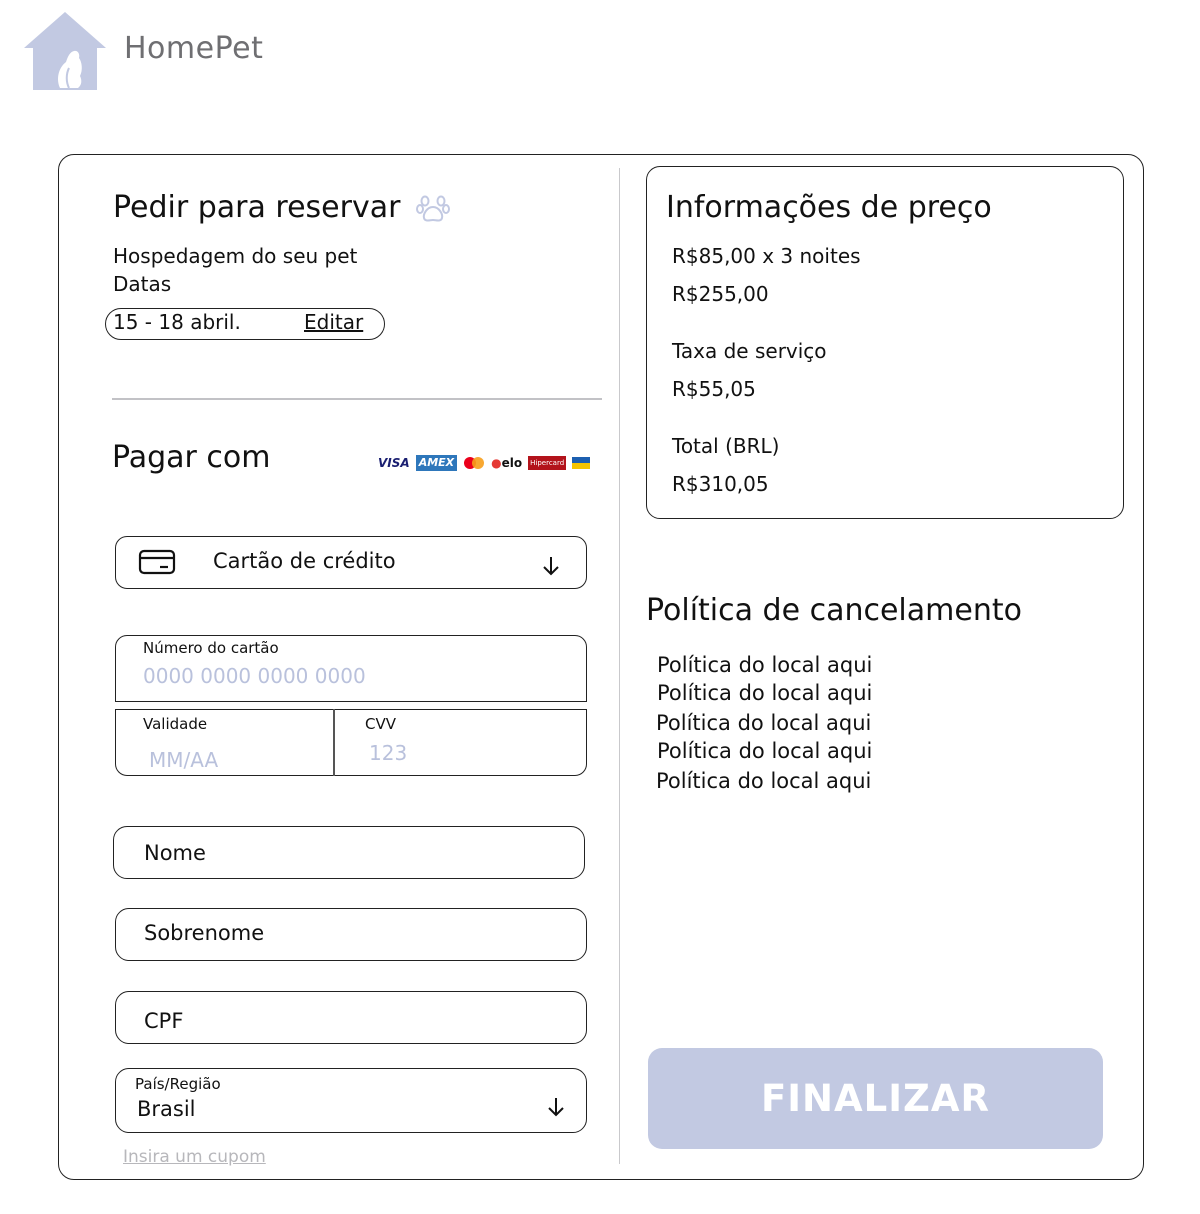 This screenshot has width=1200, height=1214. I want to click on payment-method-value: Cartão de crédito, so click(304, 561).